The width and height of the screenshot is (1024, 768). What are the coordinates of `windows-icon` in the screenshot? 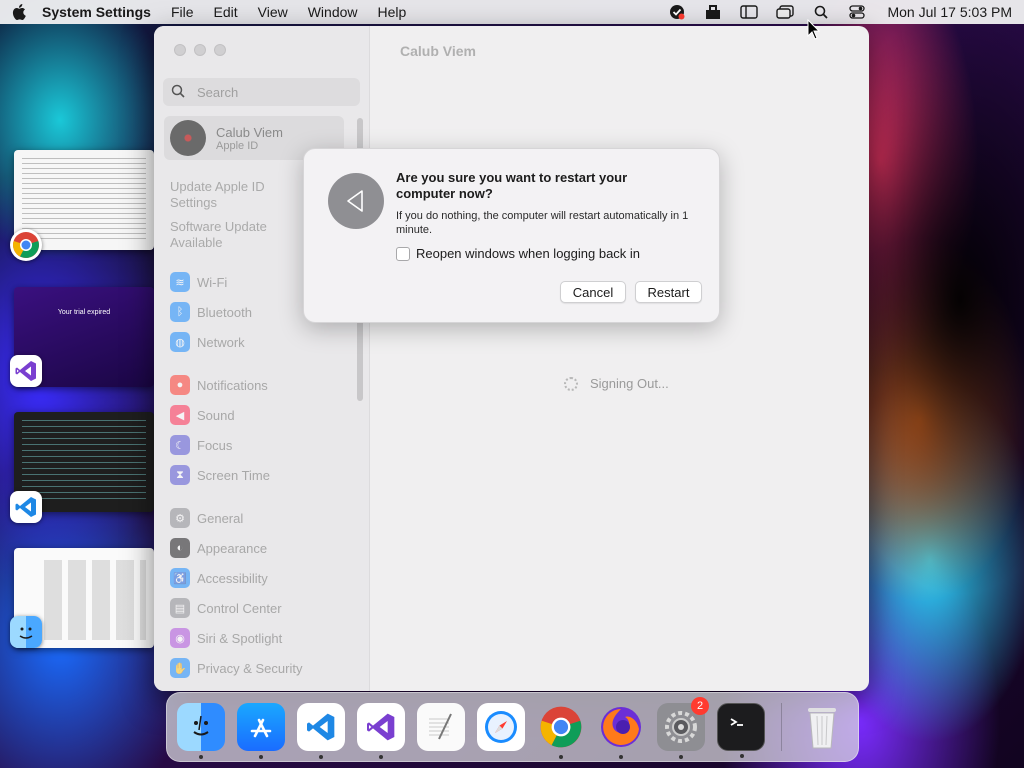 It's located at (785, 12).